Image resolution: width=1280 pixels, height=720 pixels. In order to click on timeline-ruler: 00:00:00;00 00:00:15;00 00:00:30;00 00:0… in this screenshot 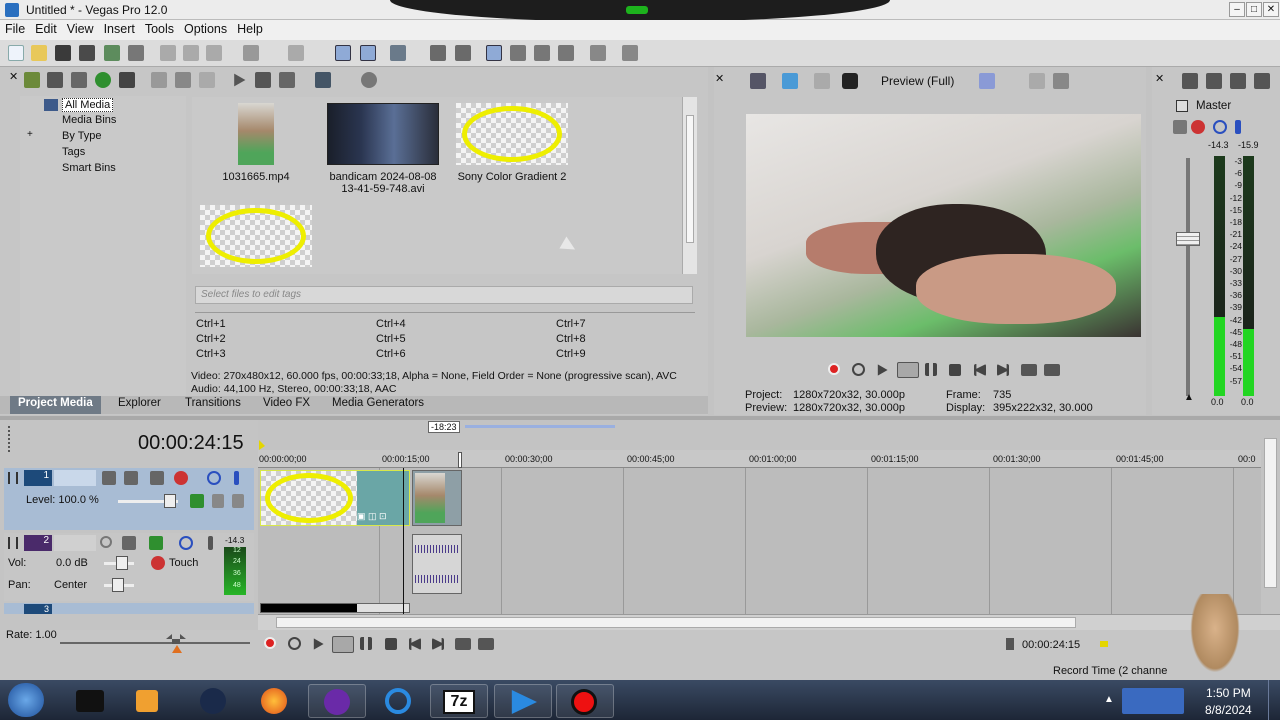, I will do `click(759, 459)`.